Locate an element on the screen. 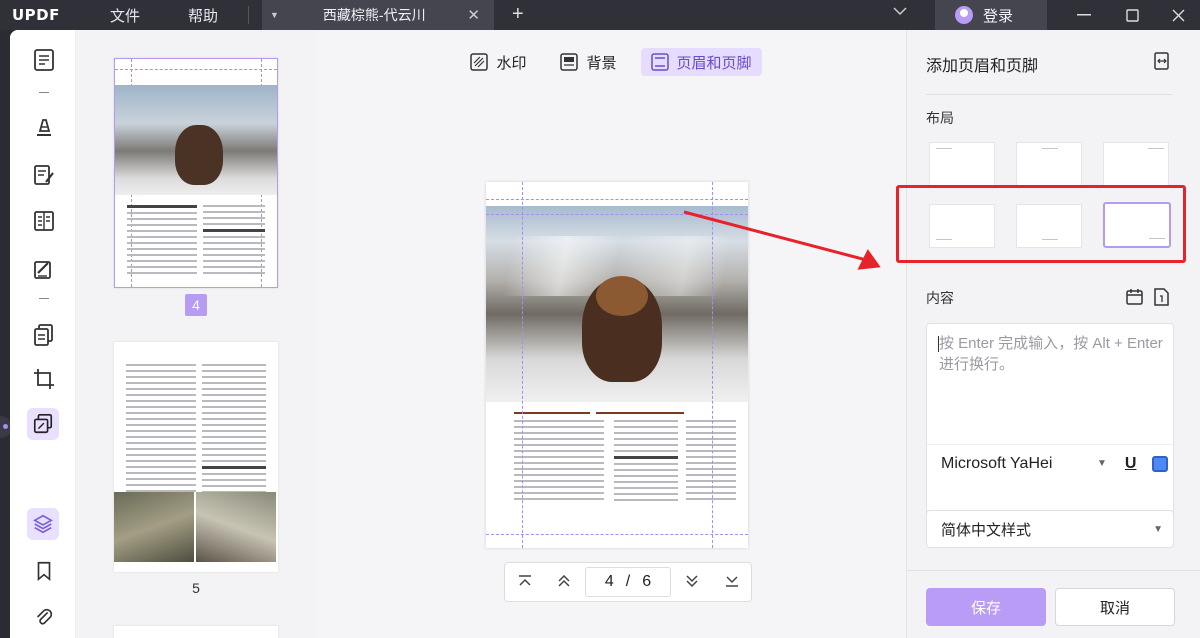 Image resolution: width=1200 pixels, height=638 pixels. collapse-panel-icon is located at coordinates (1162, 63).